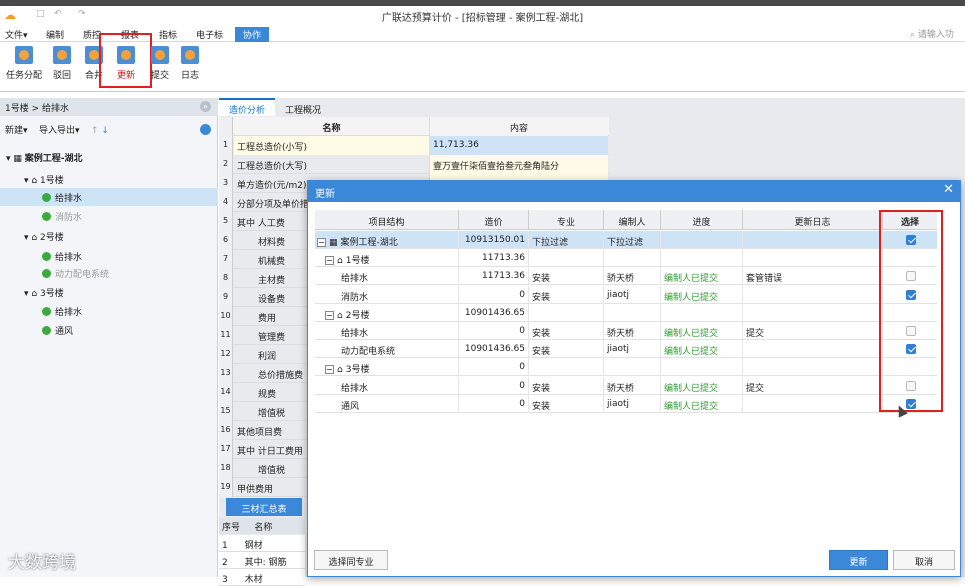 The image size is (965, 586). What do you see at coordinates (109, 216) in the screenshot?
I see `tree-item: 消防水` at bounding box center [109, 216].